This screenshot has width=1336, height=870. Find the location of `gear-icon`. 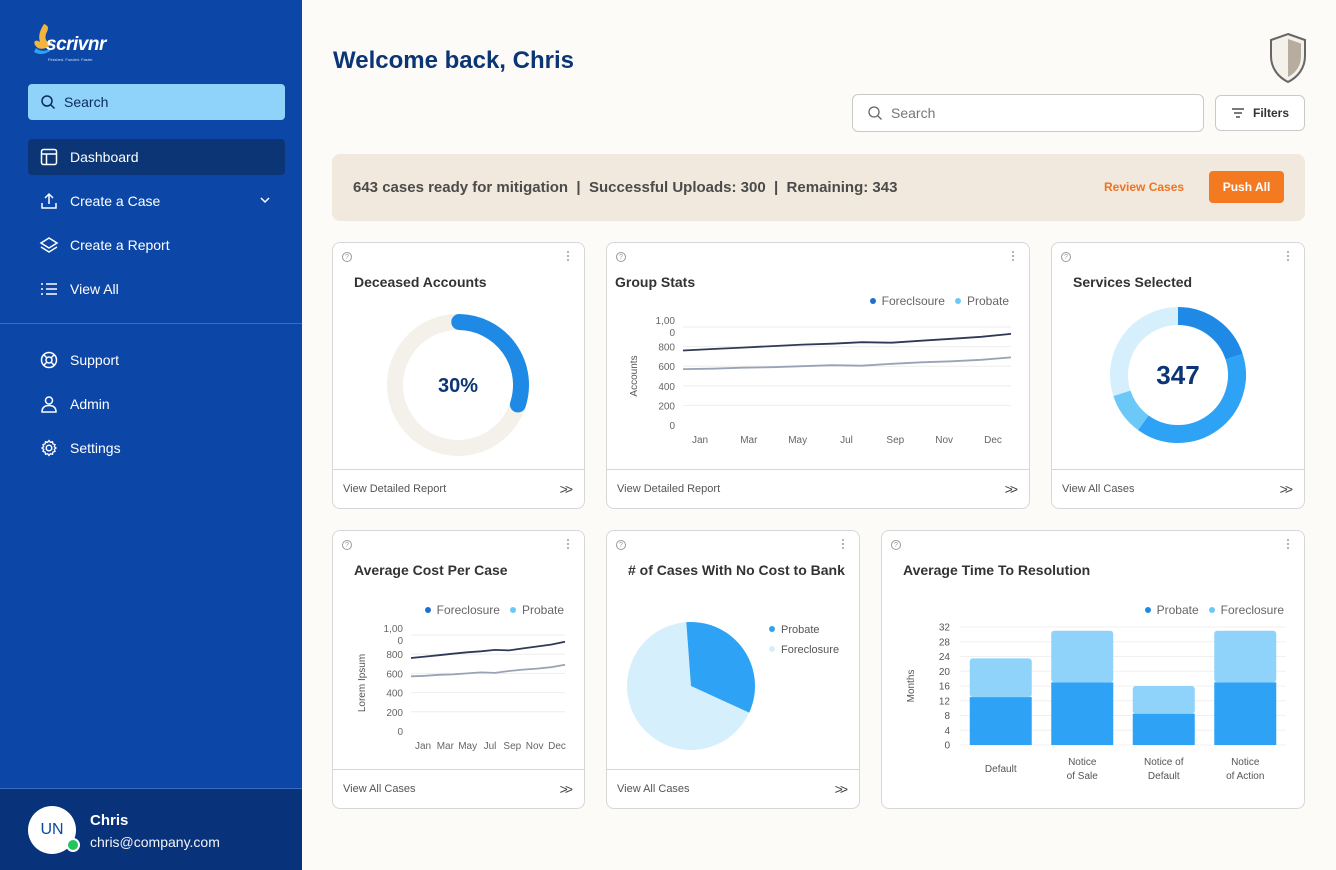

gear-icon is located at coordinates (49, 448).